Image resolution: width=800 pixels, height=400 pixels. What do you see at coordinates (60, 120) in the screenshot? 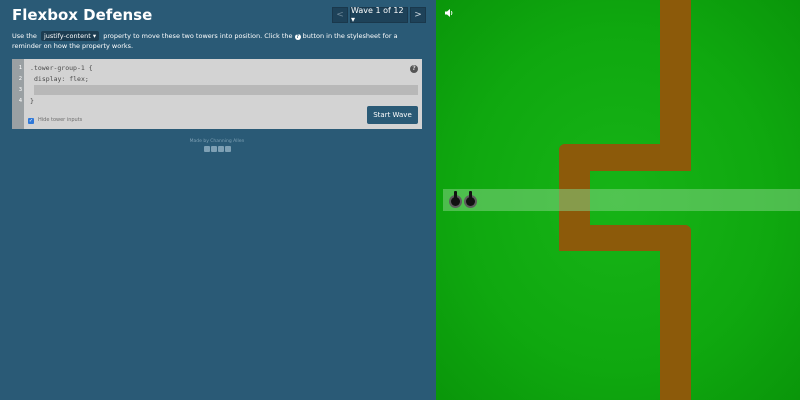
I see `show-tower-inputs-label: Hide tower inputs` at bounding box center [60, 120].